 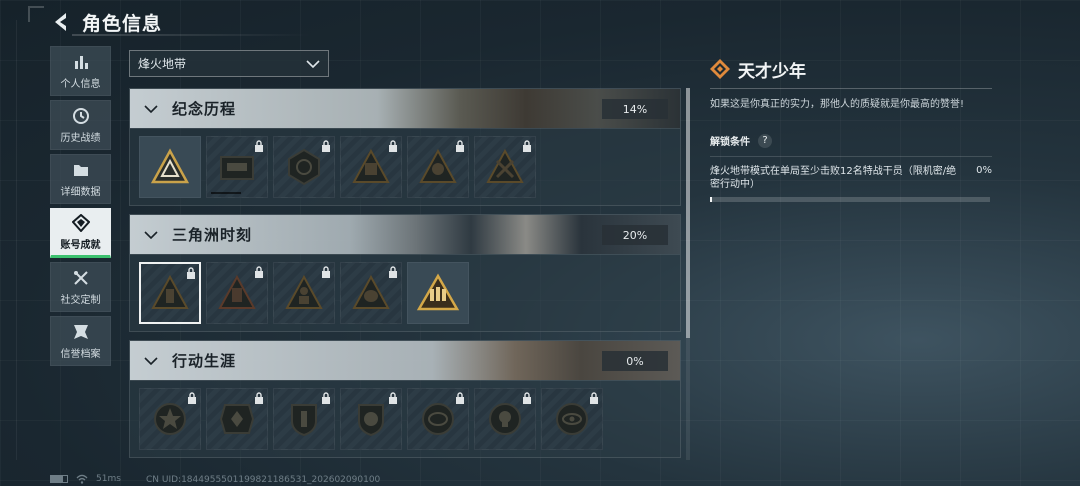 I want to click on skull-emblem-icon, so click(x=438, y=165).